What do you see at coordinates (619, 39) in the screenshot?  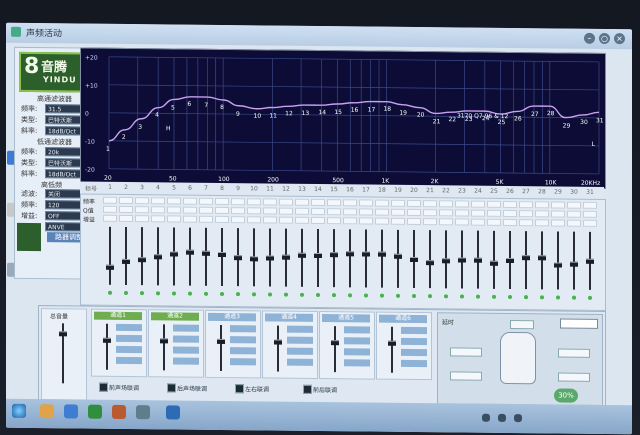 I see `close-button: ×` at bounding box center [619, 39].